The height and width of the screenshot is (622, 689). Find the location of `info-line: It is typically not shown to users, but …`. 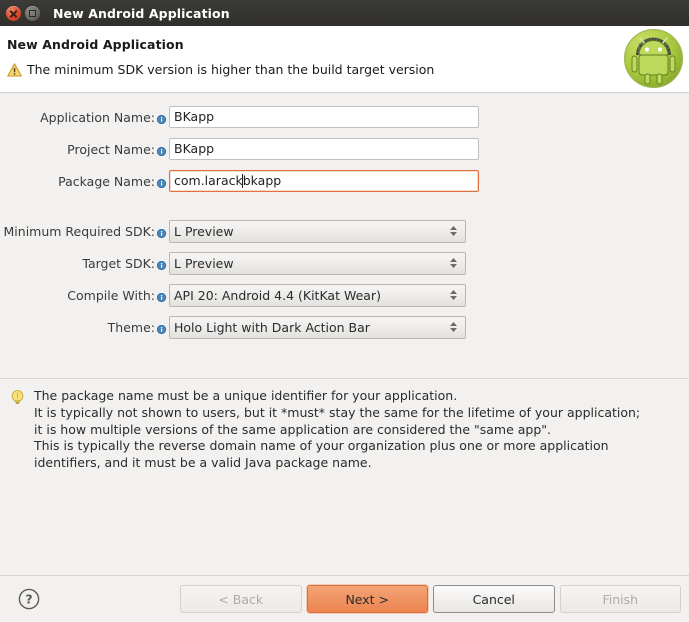

info-line: It is typically not shown to users, but … is located at coordinates (337, 412).